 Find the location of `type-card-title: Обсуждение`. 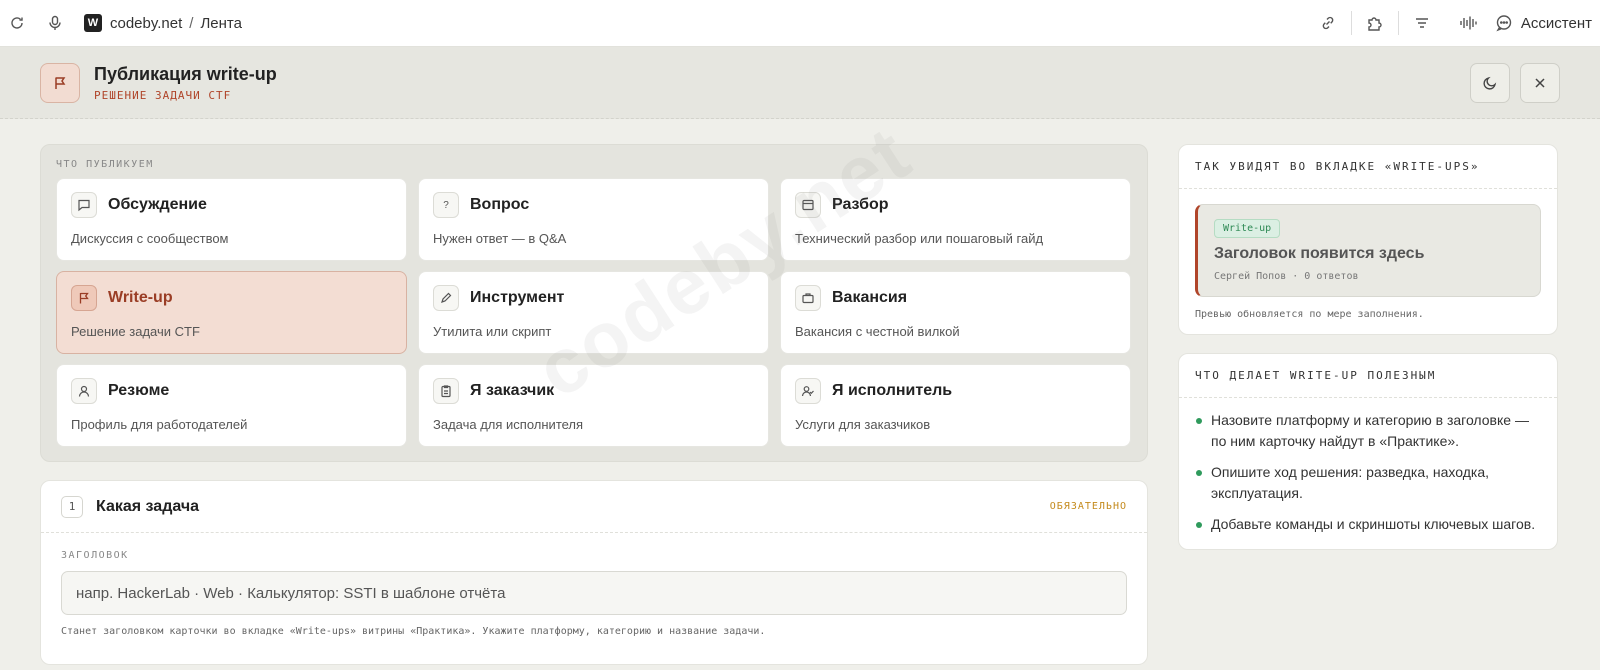

type-card-title: Обсуждение is located at coordinates (157, 204).